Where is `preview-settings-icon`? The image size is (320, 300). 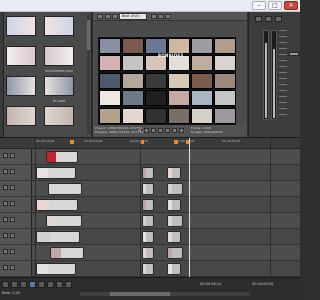 preview-settings-icon is located at coordinates (100, 16).